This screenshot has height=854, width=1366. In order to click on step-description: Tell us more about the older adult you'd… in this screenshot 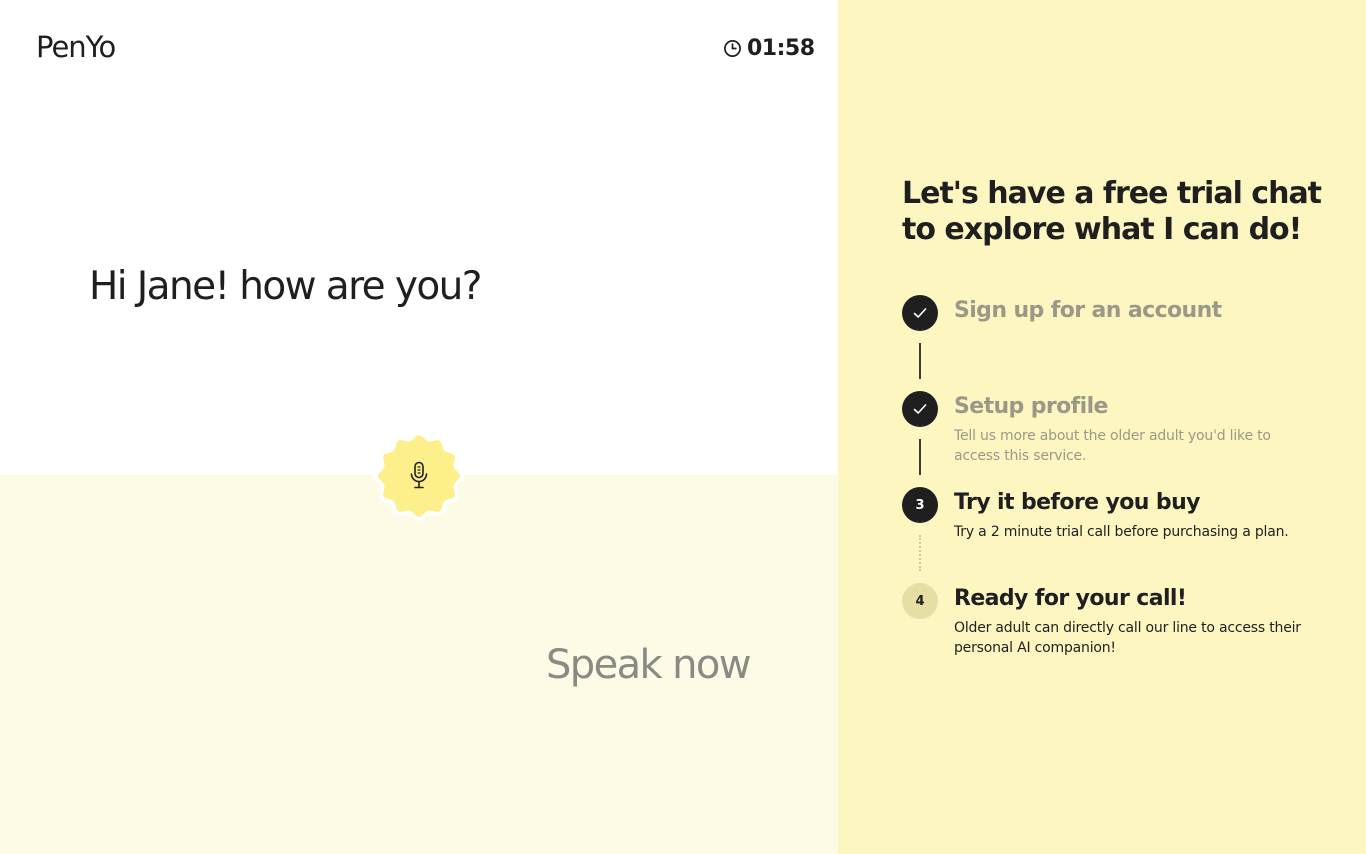, I will do `click(1112, 446)`.